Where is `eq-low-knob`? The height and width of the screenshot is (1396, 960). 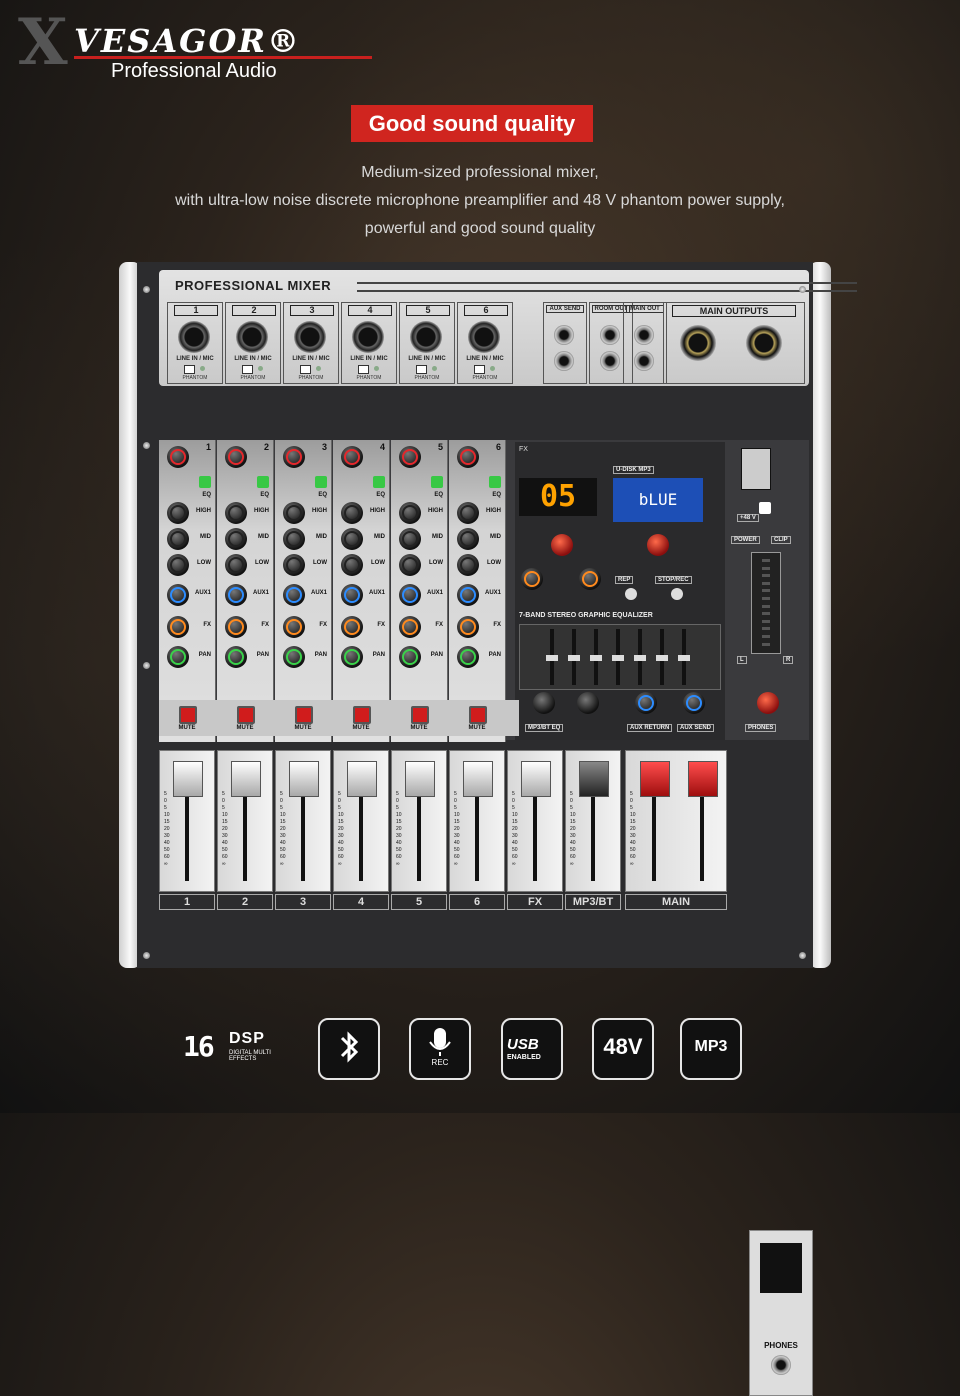
eq-low-knob is located at coordinates (588, 703).